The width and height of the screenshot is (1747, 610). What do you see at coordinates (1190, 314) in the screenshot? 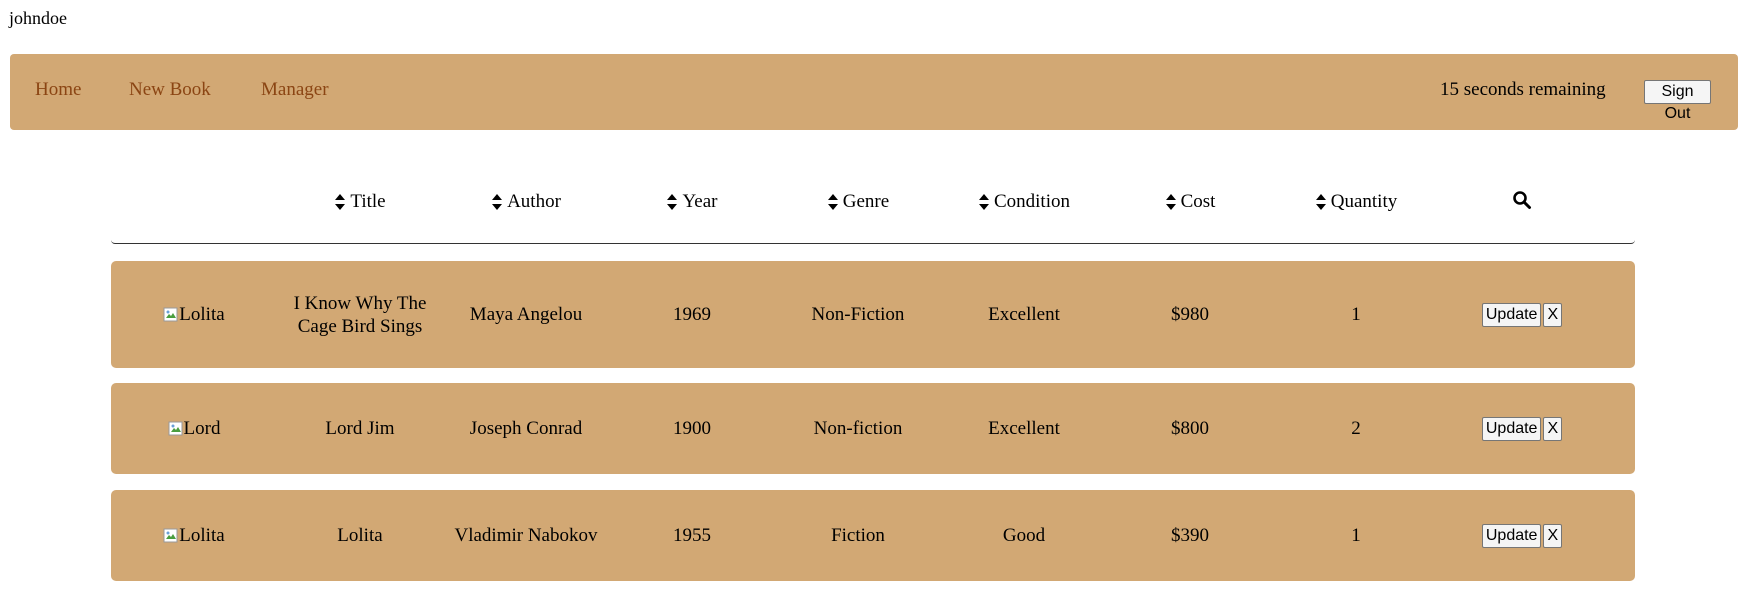
I see `cost-cell: $980` at bounding box center [1190, 314].